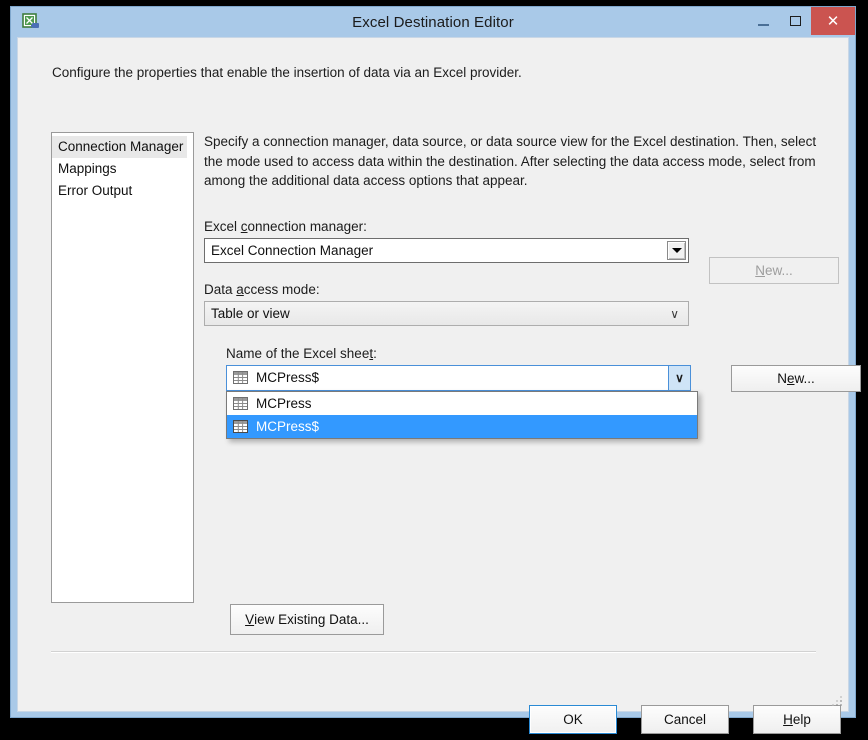 Image resolution: width=868 pixels, height=740 pixels. What do you see at coordinates (446, 250) in the screenshot?
I see `connection-manager-combobox: Excel Connection Manager` at bounding box center [446, 250].